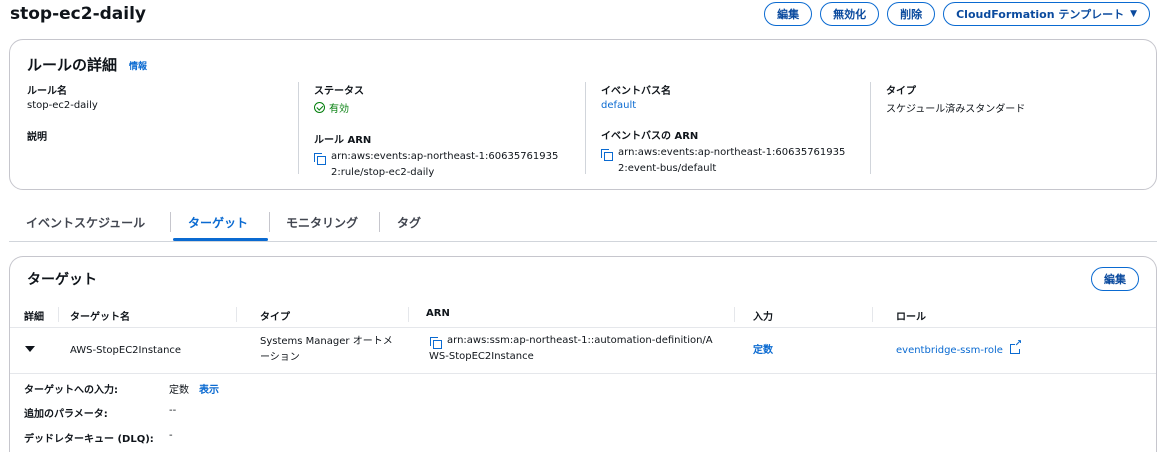  Describe the element at coordinates (72, 65) in the screenshot. I see `rule-details-heading: ルールの詳細` at that location.